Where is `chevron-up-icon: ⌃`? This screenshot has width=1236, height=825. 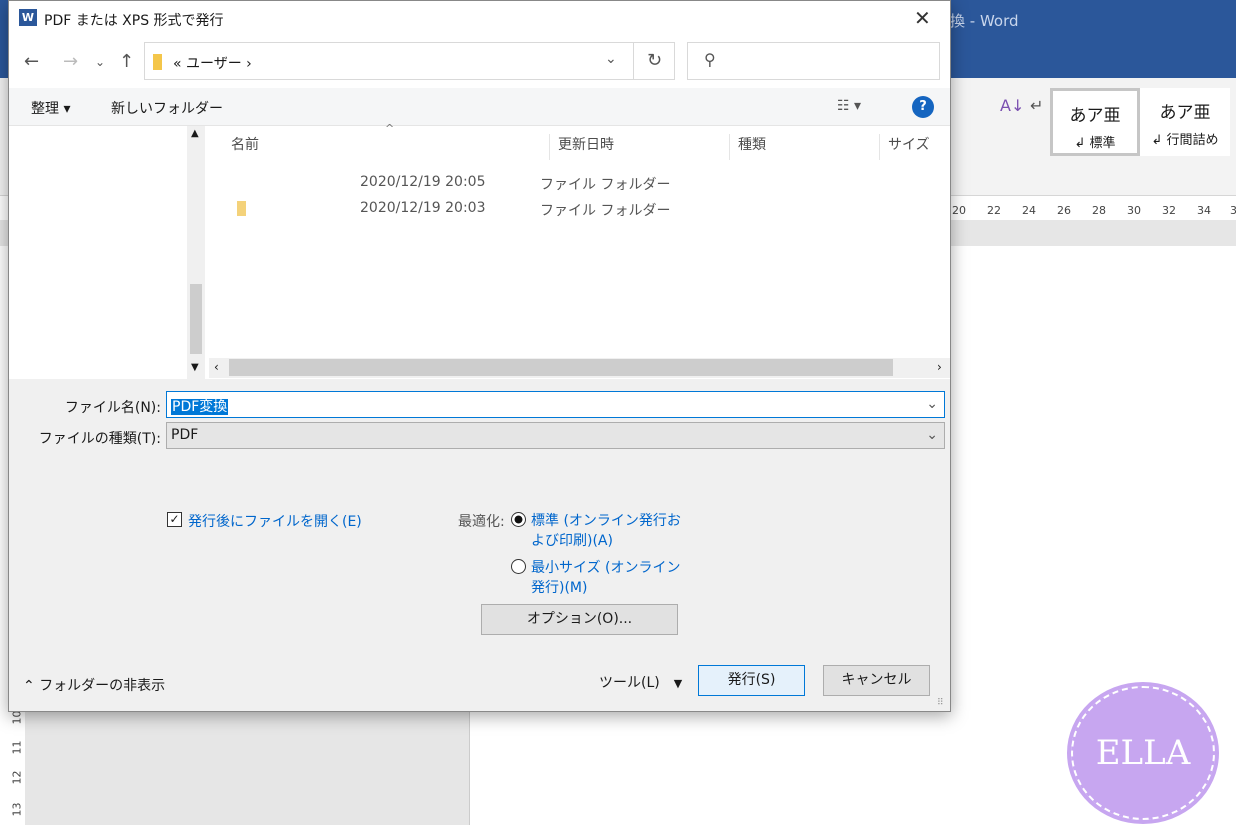 chevron-up-icon: ⌃ is located at coordinates (31, 686).